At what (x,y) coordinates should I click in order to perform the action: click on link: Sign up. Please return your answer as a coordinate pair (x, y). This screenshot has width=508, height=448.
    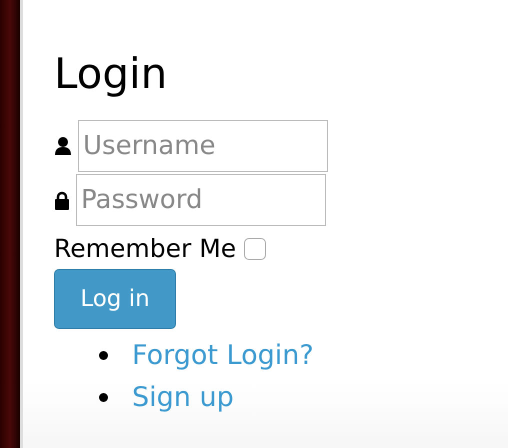
    Looking at the image, I should click on (183, 397).